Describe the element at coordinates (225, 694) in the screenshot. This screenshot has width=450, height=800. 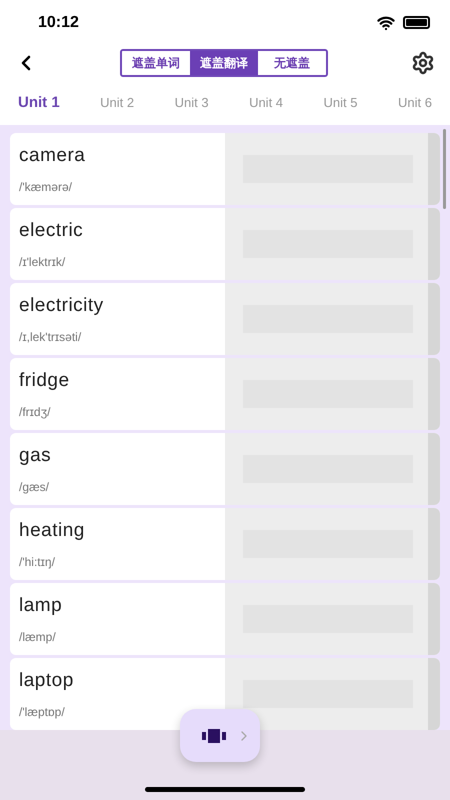
I see `word-card: laptop /'læptɒp/` at that location.